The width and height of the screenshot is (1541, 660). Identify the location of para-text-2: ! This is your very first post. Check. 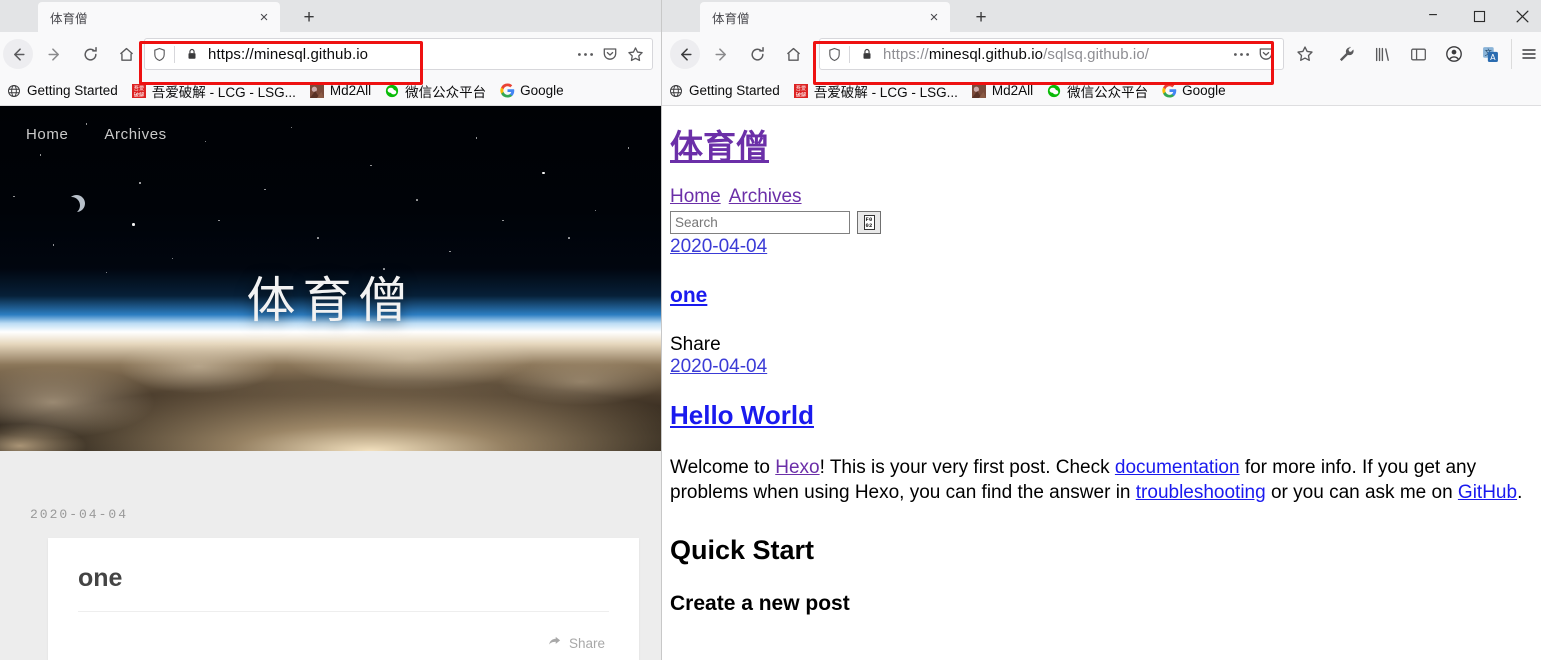
(967, 467).